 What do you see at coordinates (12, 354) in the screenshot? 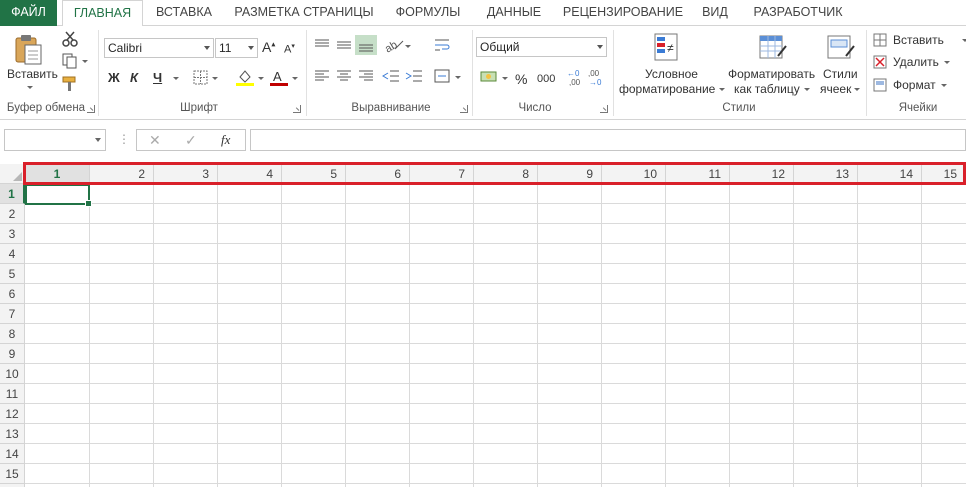
I see `row-header-9: 9` at bounding box center [12, 354].